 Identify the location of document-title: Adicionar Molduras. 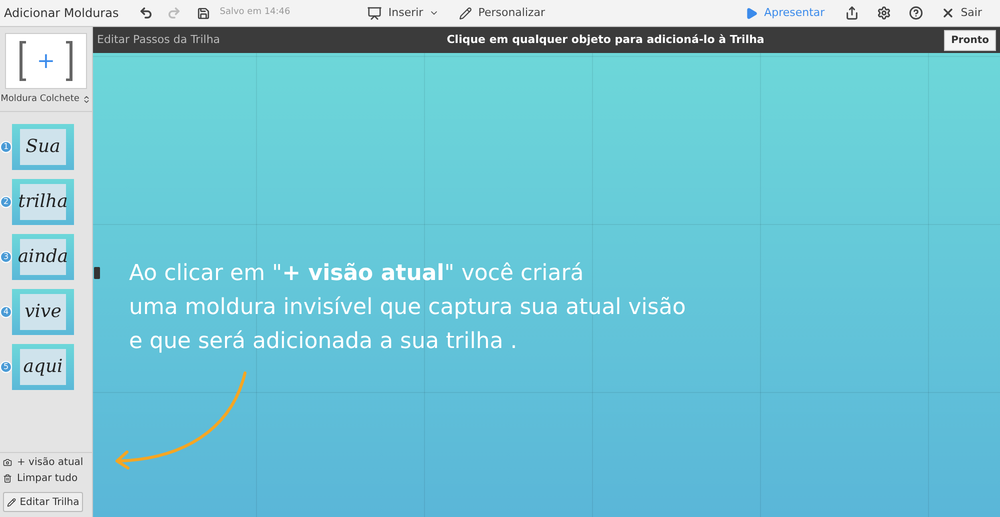
(61, 13).